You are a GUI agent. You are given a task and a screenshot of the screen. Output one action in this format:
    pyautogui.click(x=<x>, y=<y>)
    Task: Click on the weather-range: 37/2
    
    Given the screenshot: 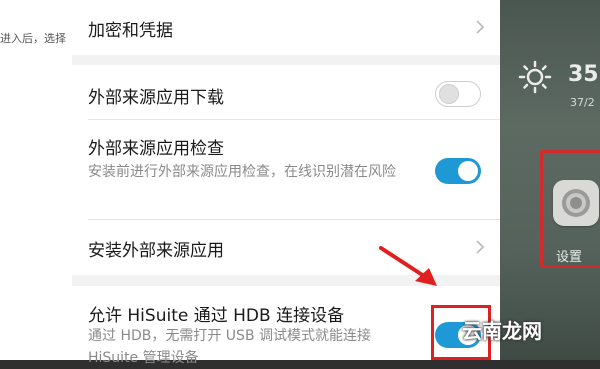 What is the action you would take?
    pyautogui.click(x=582, y=102)
    